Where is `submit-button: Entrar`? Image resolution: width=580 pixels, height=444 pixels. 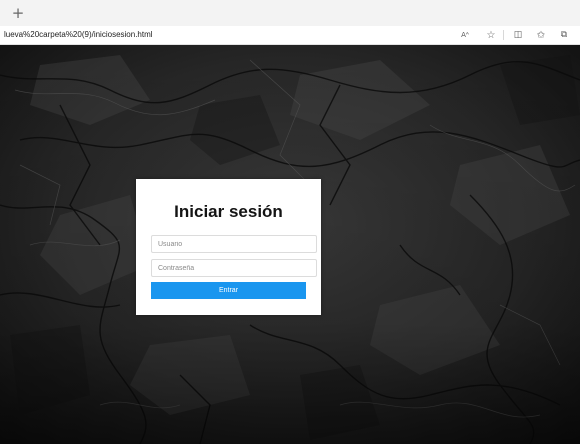 submit-button: Entrar is located at coordinates (228, 290).